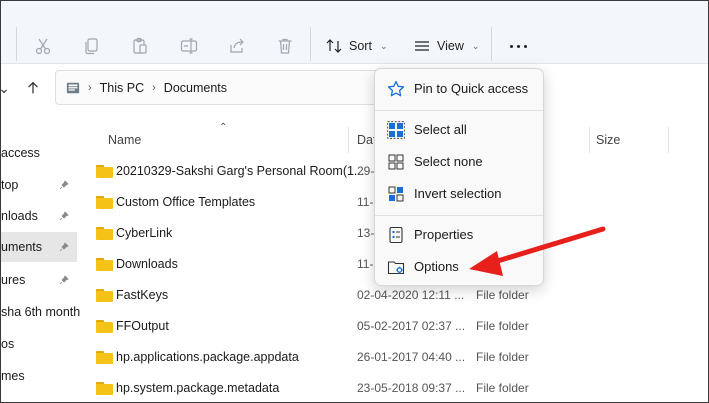 Image resolution: width=709 pixels, height=403 pixels. I want to click on sort-button: Sort ⌄, so click(356, 46).